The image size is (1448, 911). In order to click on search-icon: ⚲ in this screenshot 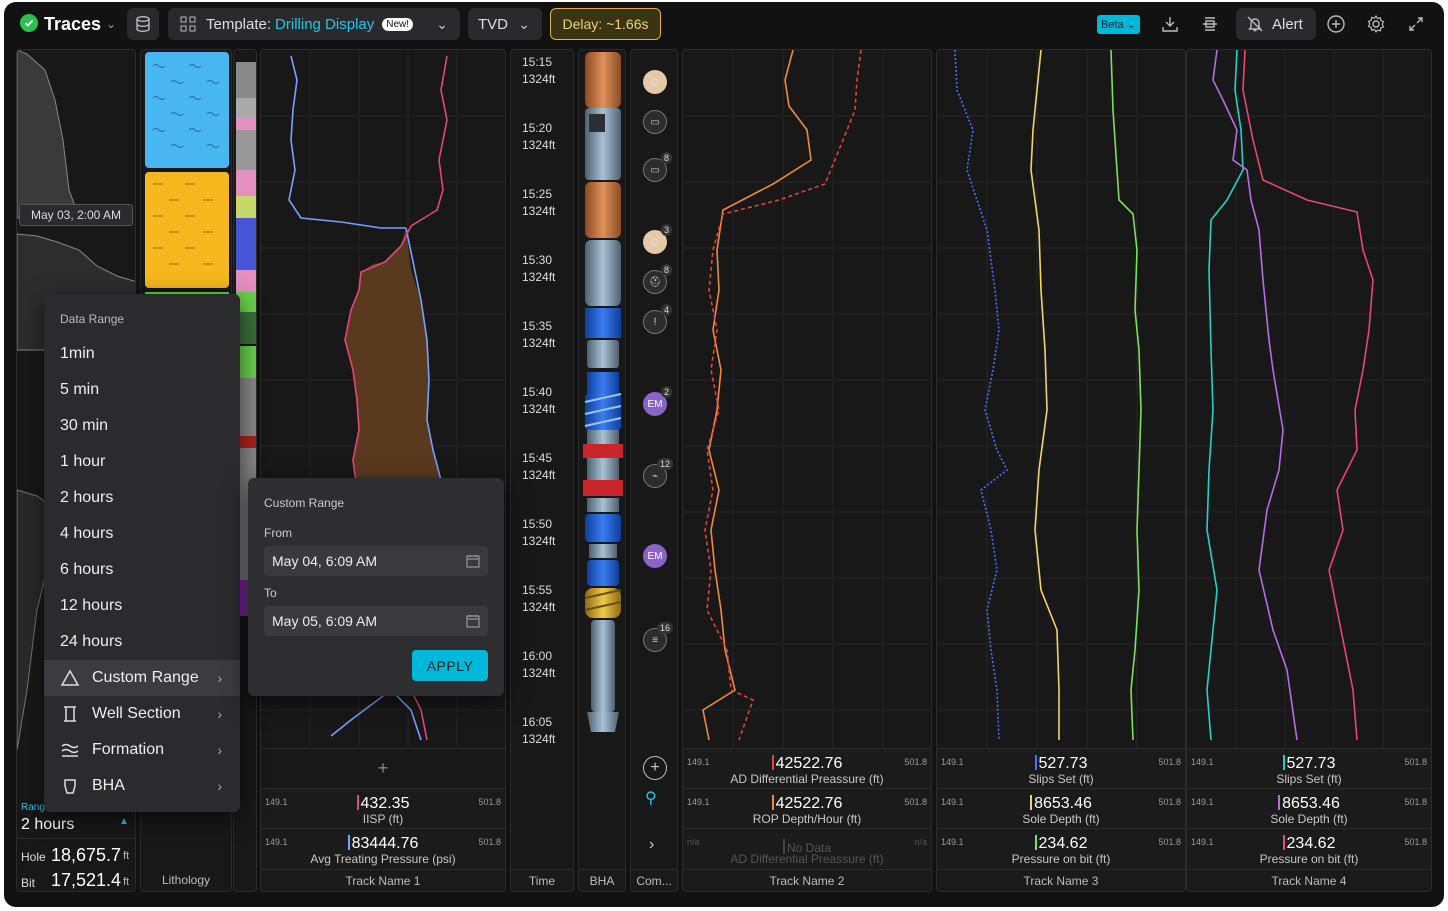, I will do `click(651, 798)`.